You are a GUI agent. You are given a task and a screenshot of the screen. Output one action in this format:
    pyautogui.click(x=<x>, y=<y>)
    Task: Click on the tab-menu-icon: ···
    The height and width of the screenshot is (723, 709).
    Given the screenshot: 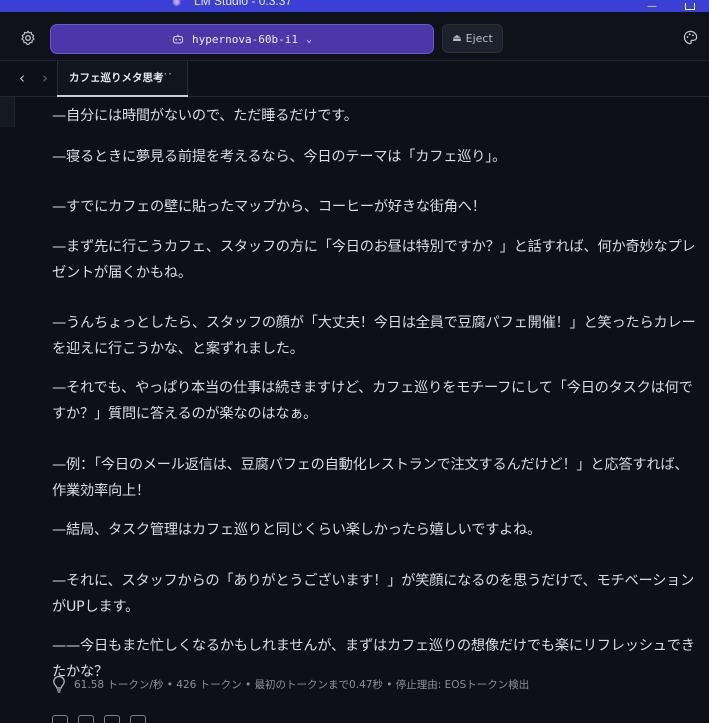 What is the action you would take?
    pyautogui.click(x=166, y=74)
    